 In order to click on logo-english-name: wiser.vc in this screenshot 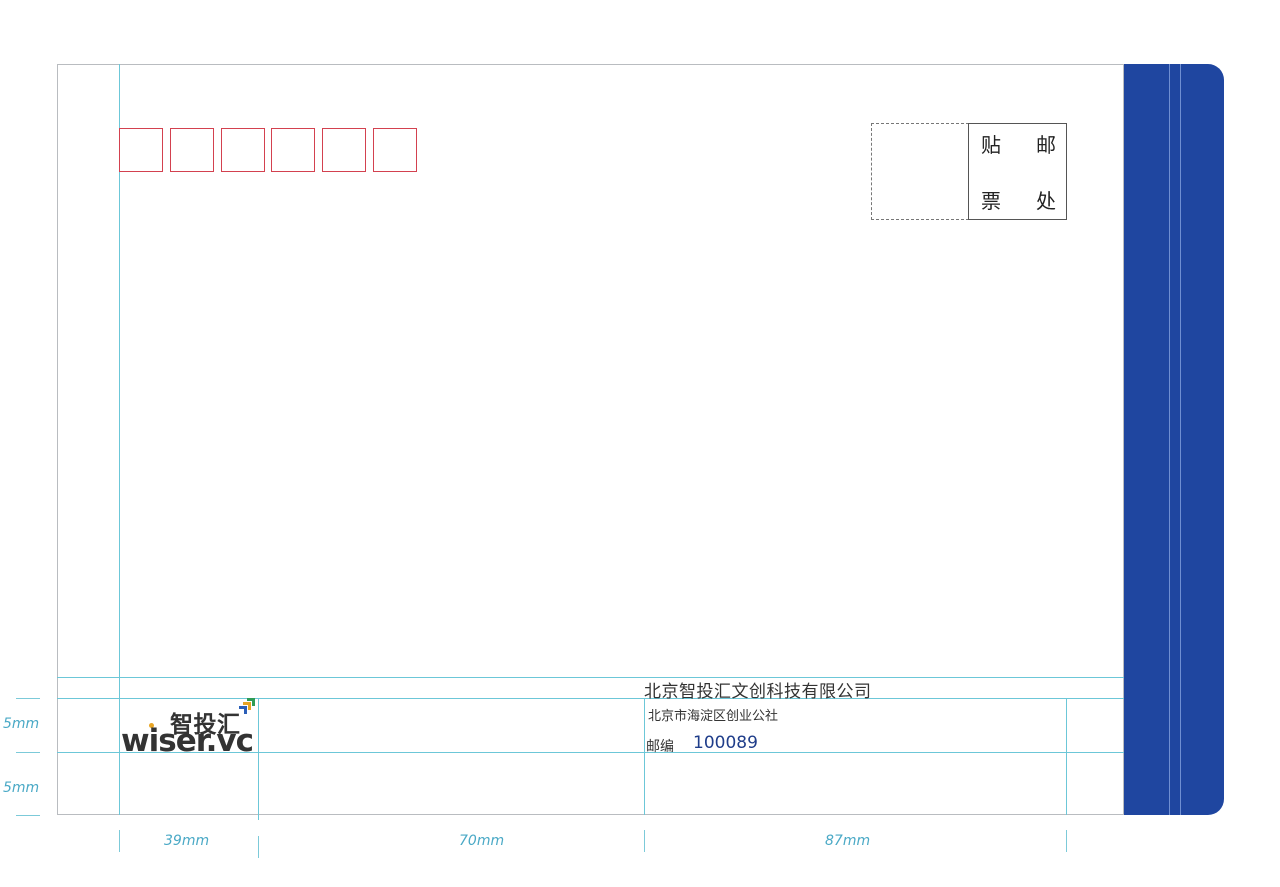, I will do `click(187, 741)`.